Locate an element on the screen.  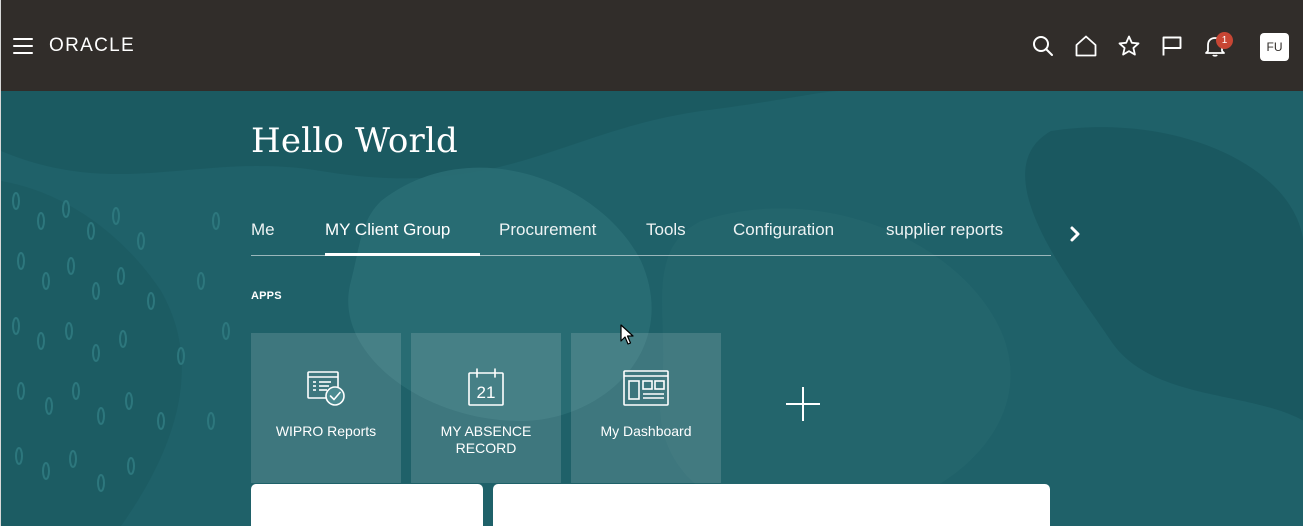
chevron-right-icon is located at coordinates (1075, 234).